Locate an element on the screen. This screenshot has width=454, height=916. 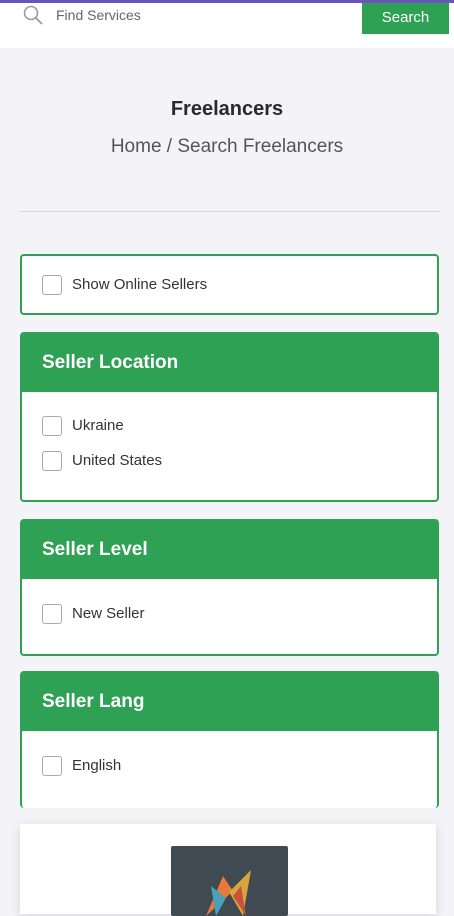
search-input is located at coordinates (201, 15).